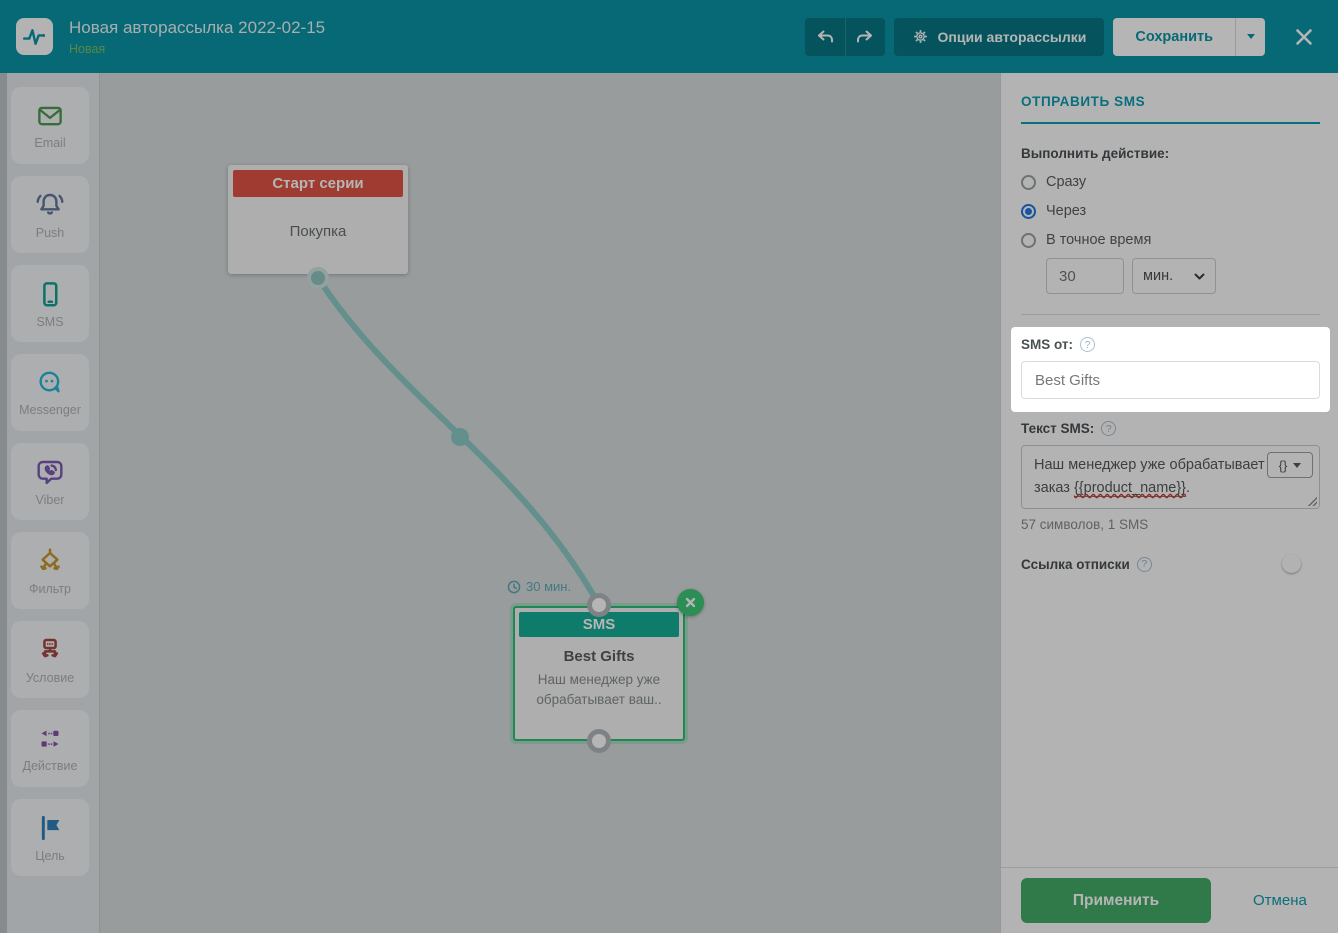 The width and height of the screenshot is (1338, 933). I want to click on unsubscribe-label: Ссылка отписки, so click(1075, 564).